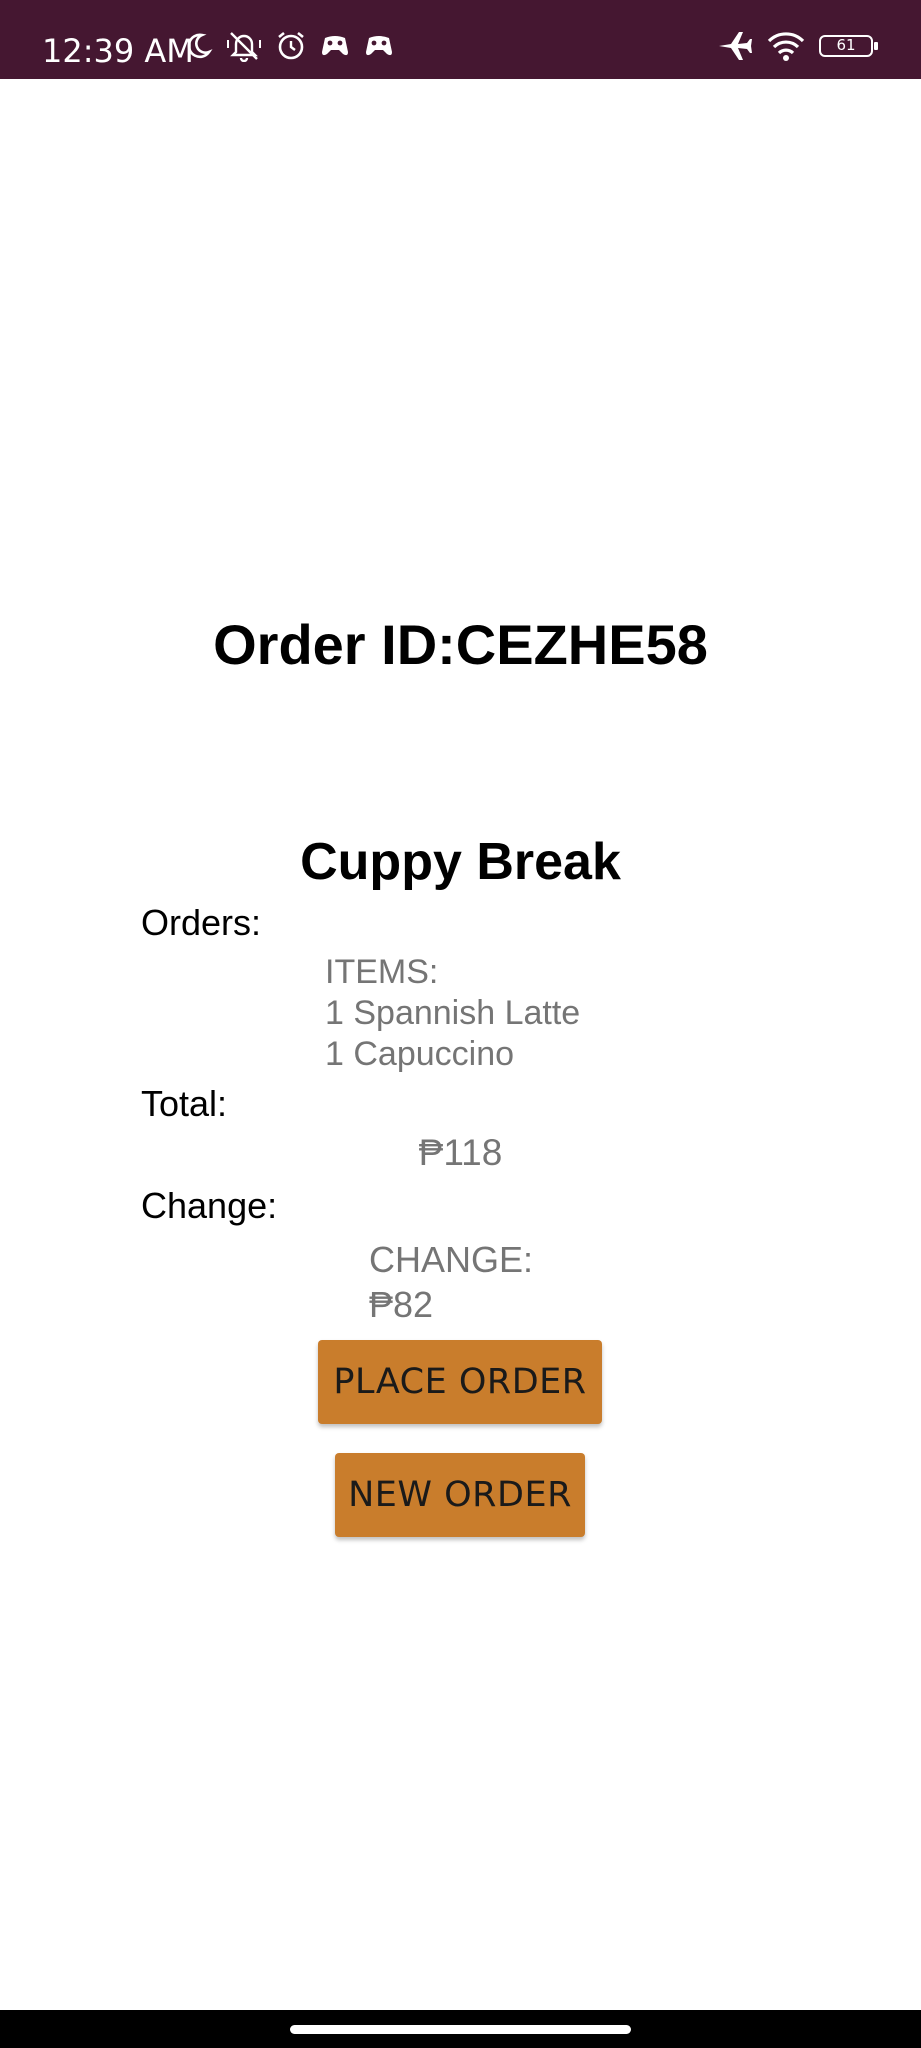 This screenshot has height=2048, width=921. I want to click on items-list: ITEMS: 1 Spannish Latte 1 Capuccino, so click(452, 1013).